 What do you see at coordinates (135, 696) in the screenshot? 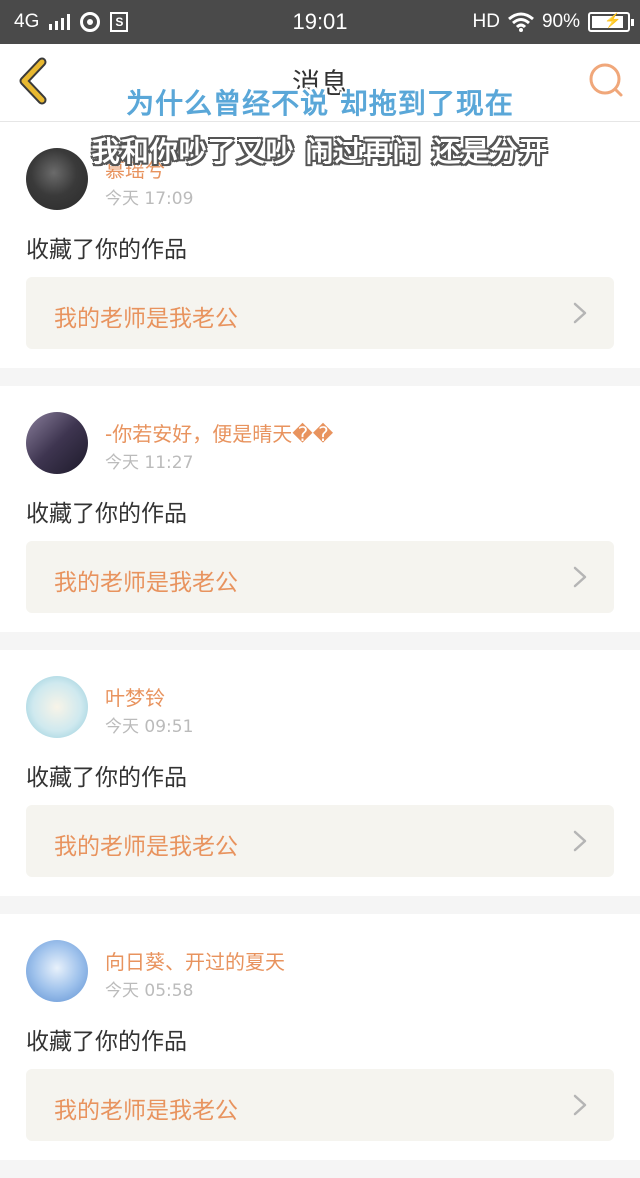
I see `username: 叶梦铃` at bounding box center [135, 696].